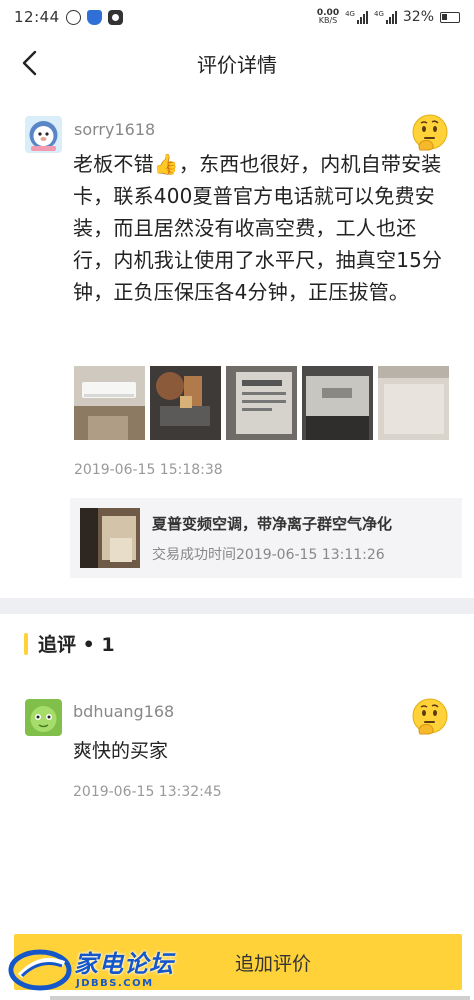 Image resolution: width=474 pixels, height=1000 pixels. Describe the element at coordinates (260, 998) in the screenshot. I see `bottom-strip` at that location.